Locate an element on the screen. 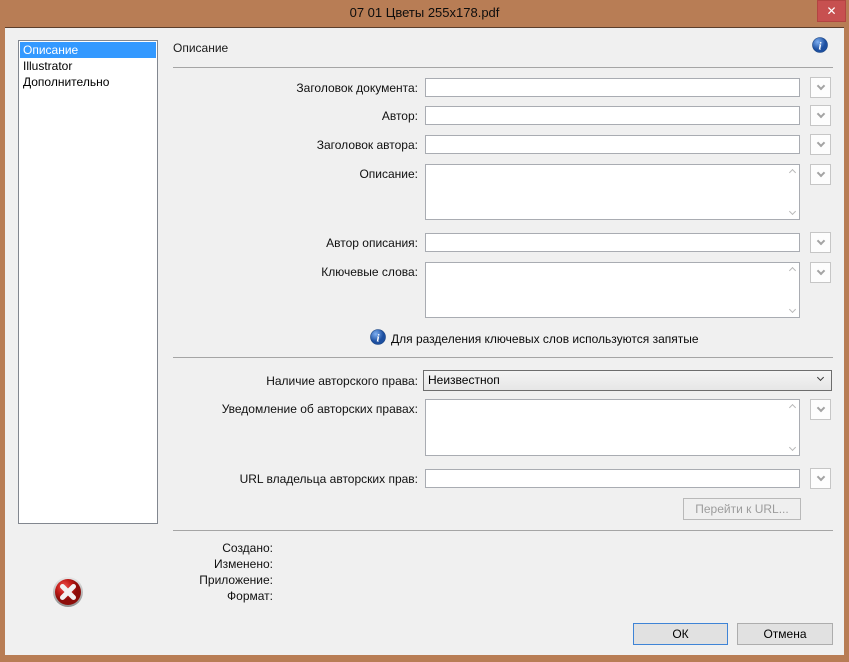  keywords-history-button is located at coordinates (820, 272).